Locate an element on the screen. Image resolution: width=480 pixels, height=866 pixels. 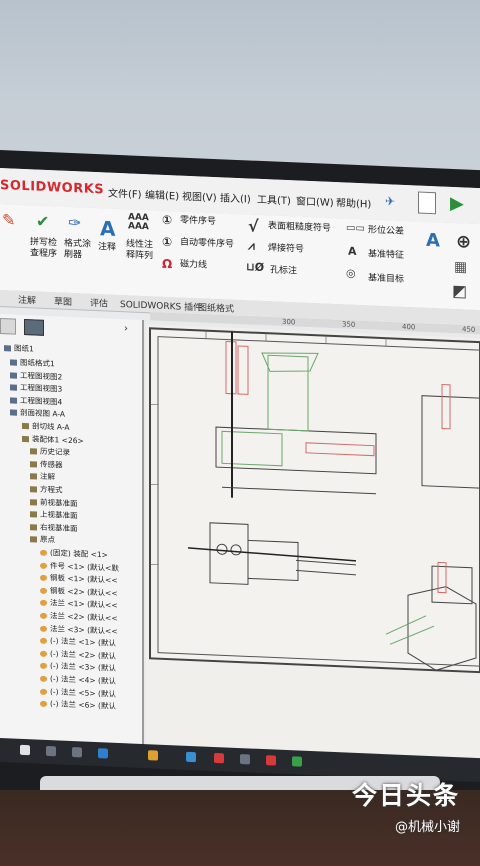
tree-item: 工程图视图2 is located at coordinates (36, 375).